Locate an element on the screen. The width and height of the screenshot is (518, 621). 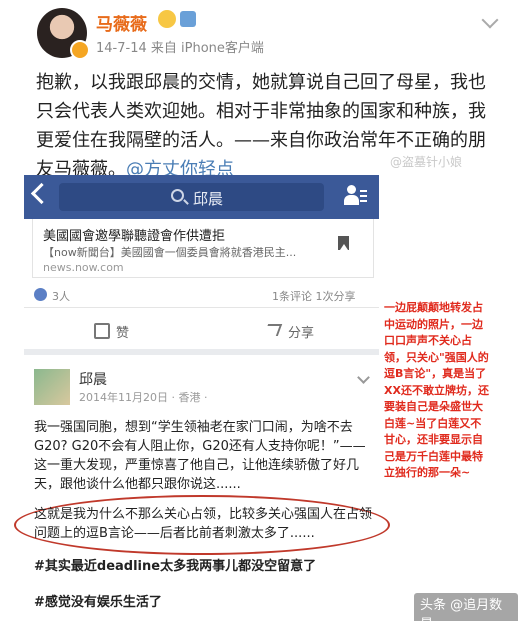
link-title: 美國國會邀學聯聽證會作供遭拒 is located at coordinates (134, 236).